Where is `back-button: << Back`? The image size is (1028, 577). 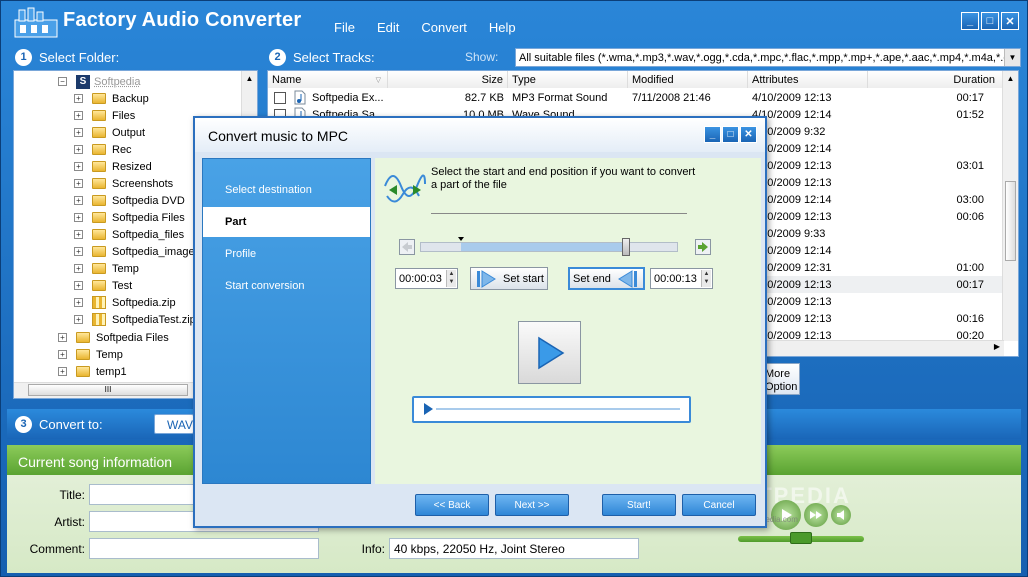 back-button: << Back is located at coordinates (452, 505).